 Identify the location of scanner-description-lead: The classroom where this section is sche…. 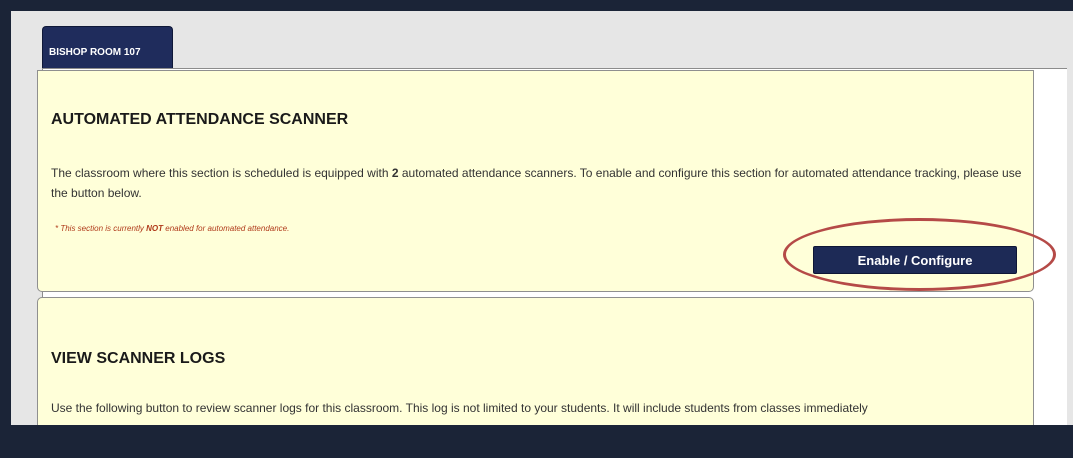
(221, 173).